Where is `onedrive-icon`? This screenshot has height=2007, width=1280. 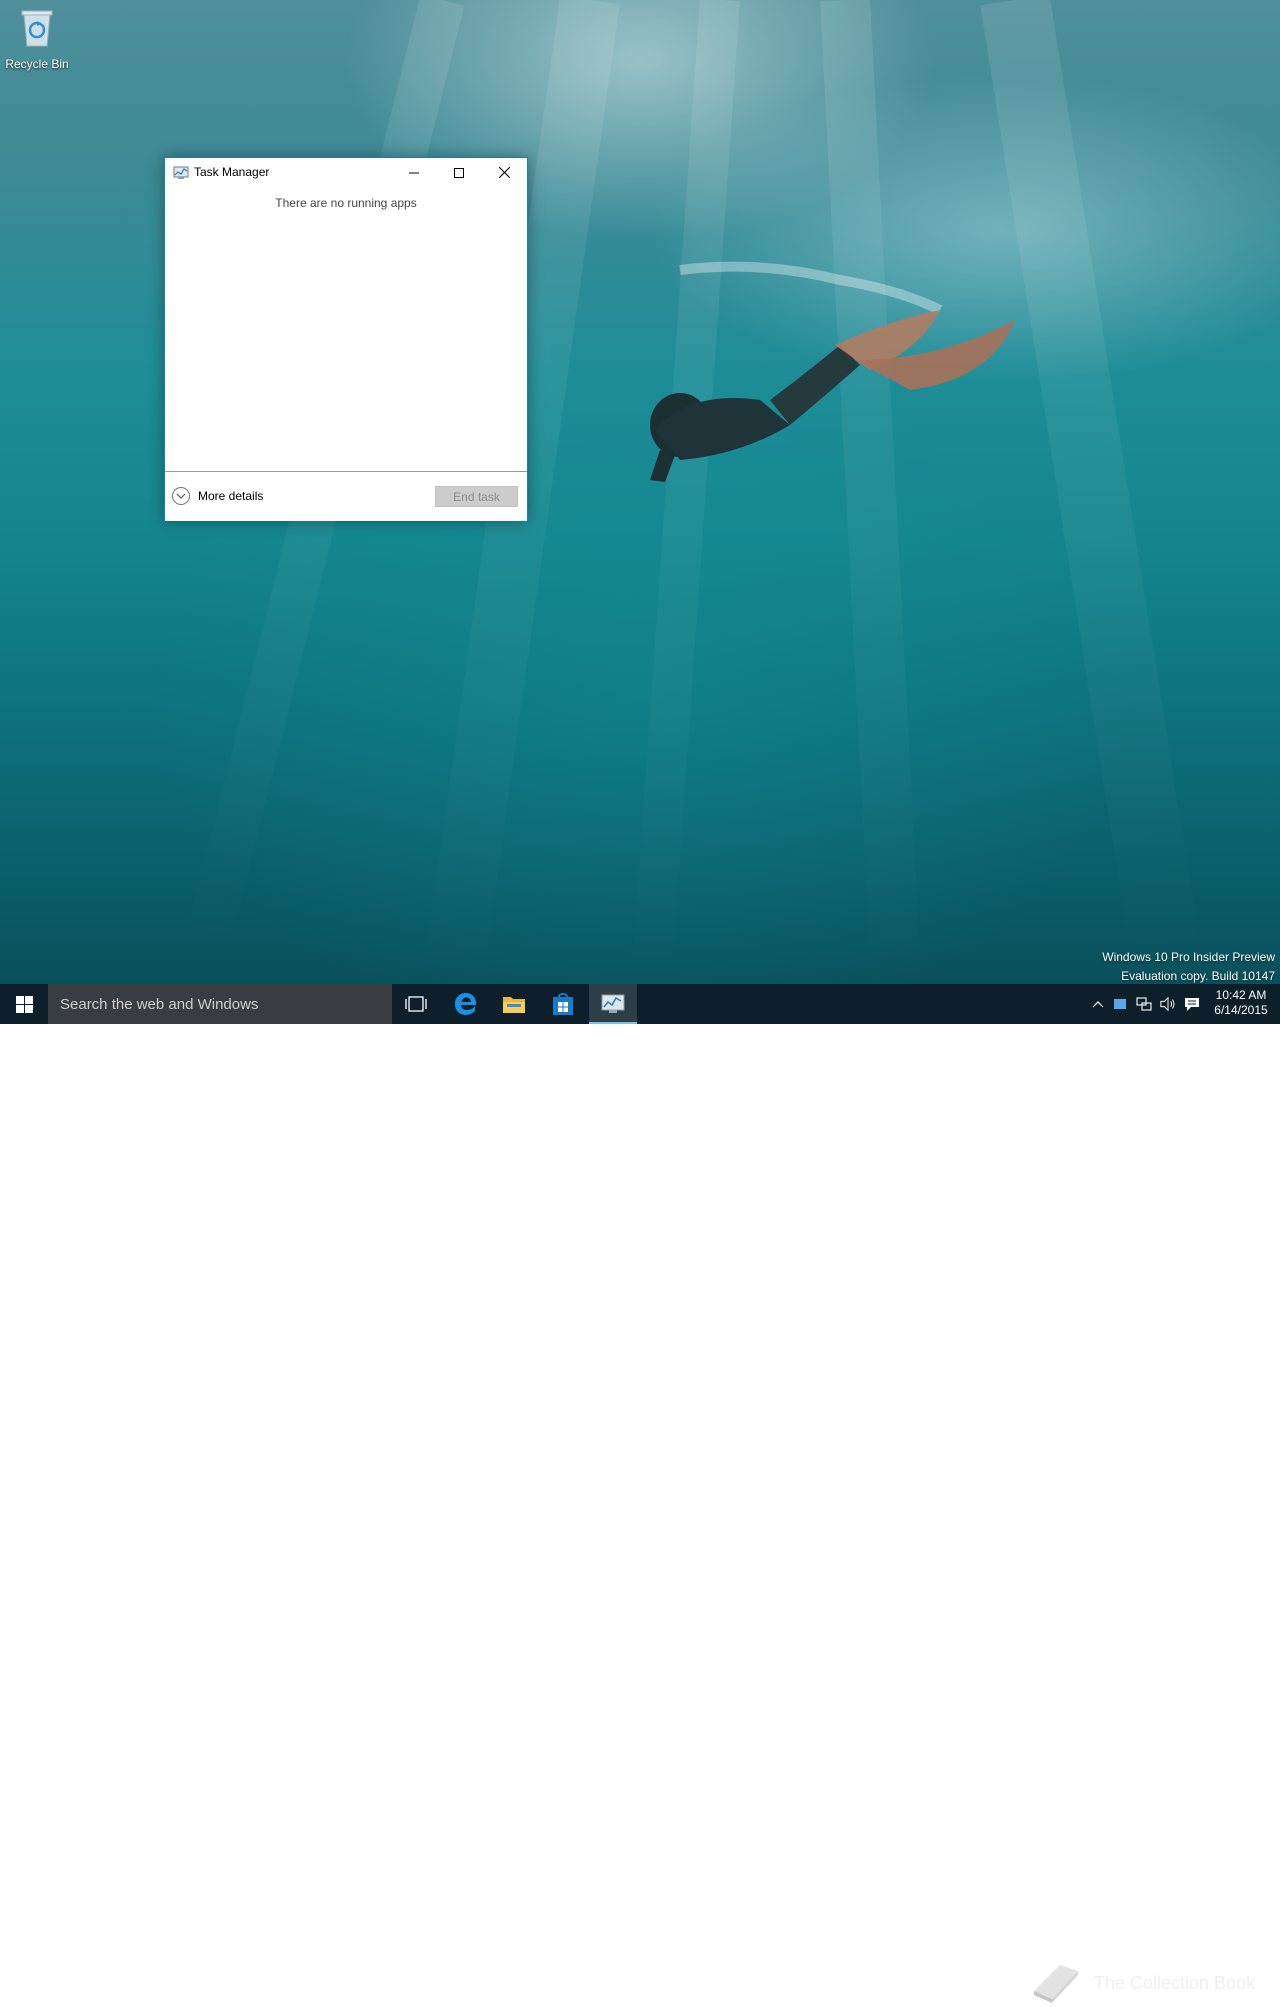
onedrive-icon is located at coordinates (1120, 1004).